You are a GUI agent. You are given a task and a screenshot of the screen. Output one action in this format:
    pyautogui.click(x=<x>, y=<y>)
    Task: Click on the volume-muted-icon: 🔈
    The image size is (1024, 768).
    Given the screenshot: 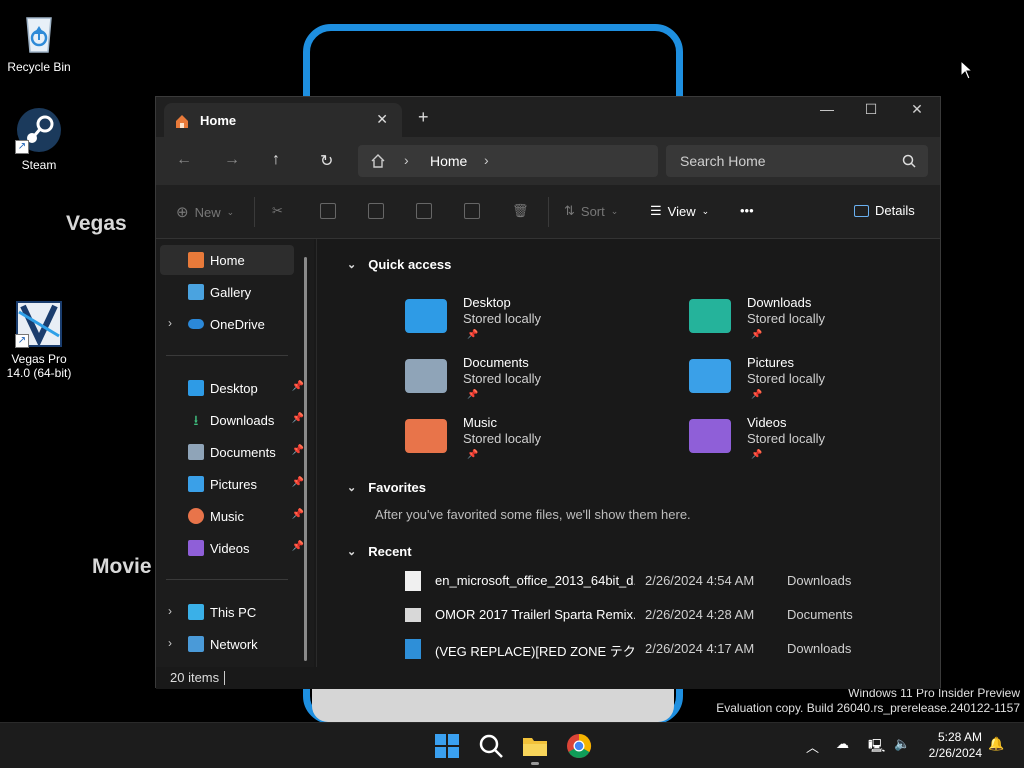 What is the action you would take?
    pyautogui.click(x=902, y=744)
    